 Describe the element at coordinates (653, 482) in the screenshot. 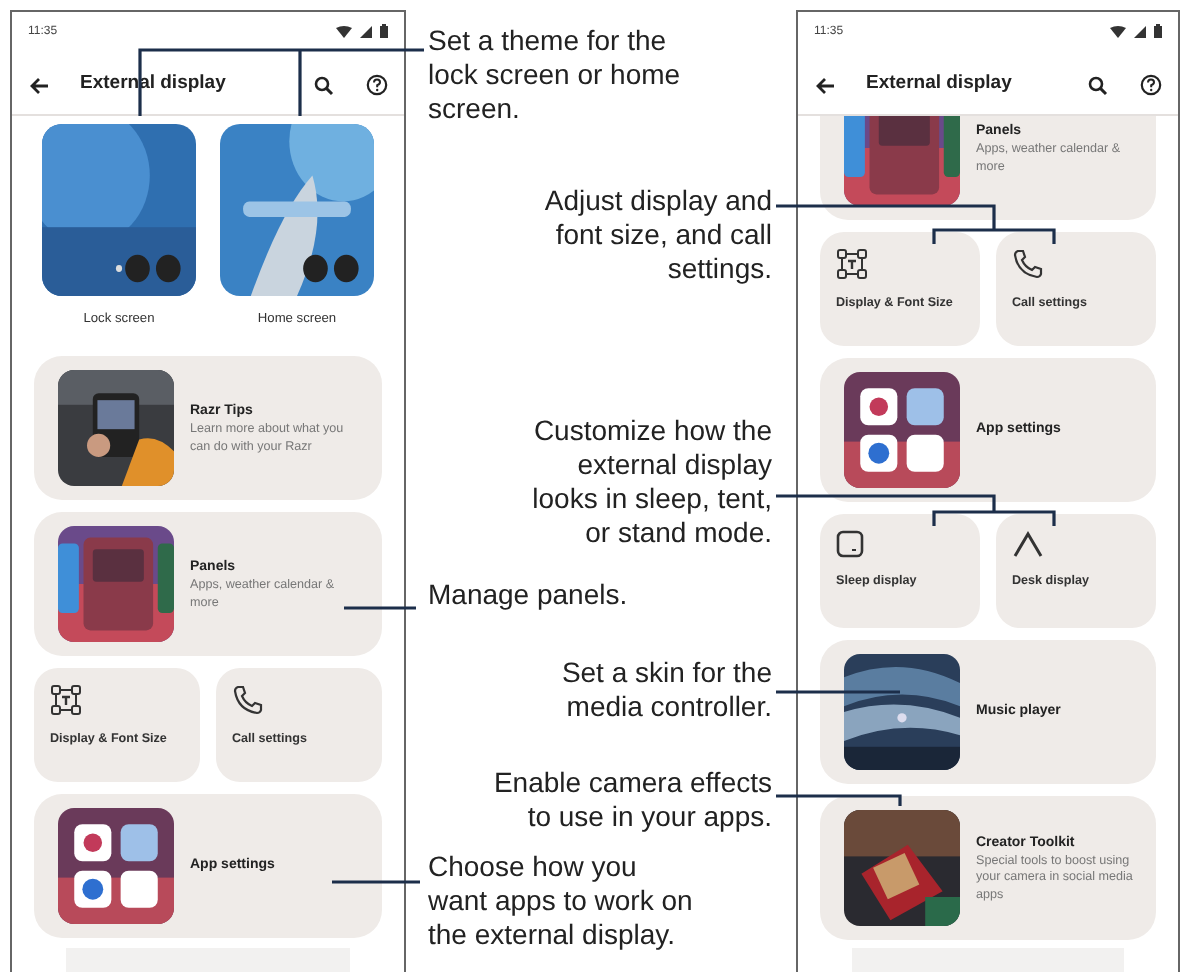

I see `callout-text: Customize how the external display looks in sleep, tent, or stand mode.` at that location.